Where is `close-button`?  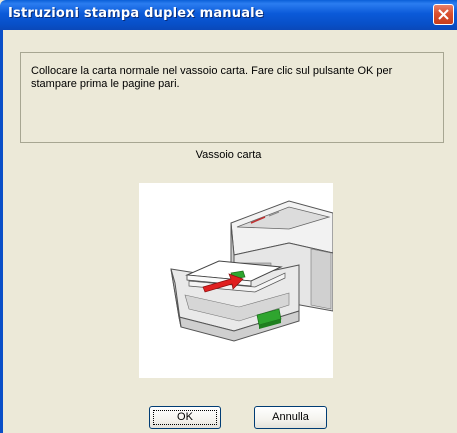
close-button is located at coordinates (443, 14).